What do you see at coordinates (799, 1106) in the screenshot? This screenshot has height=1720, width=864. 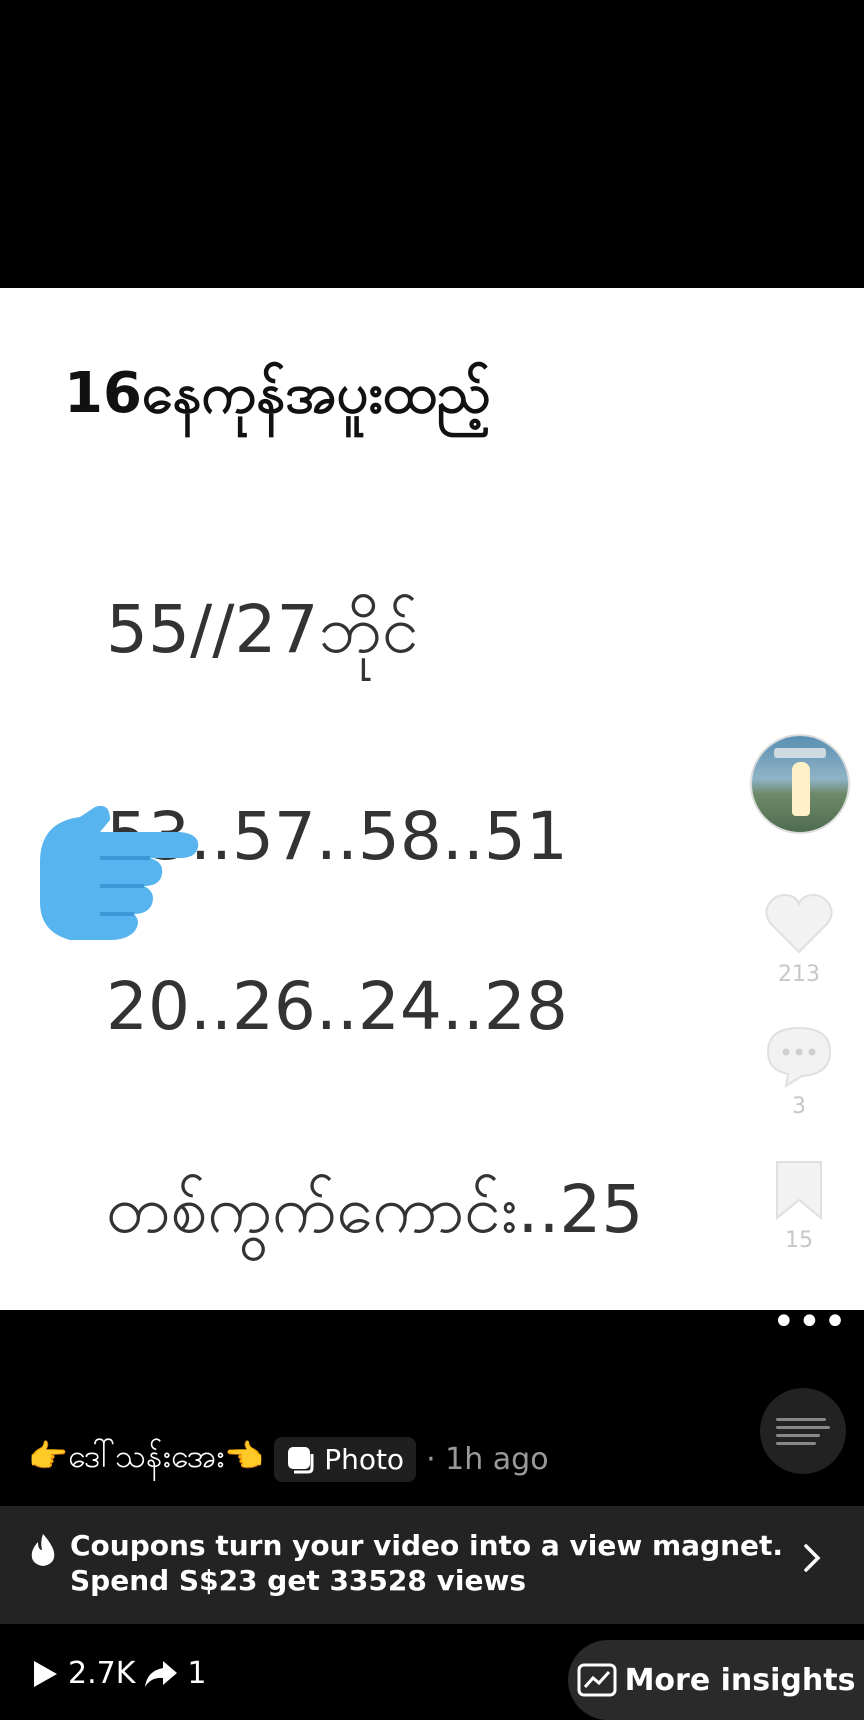 I see `comment-count: 3` at bounding box center [799, 1106].